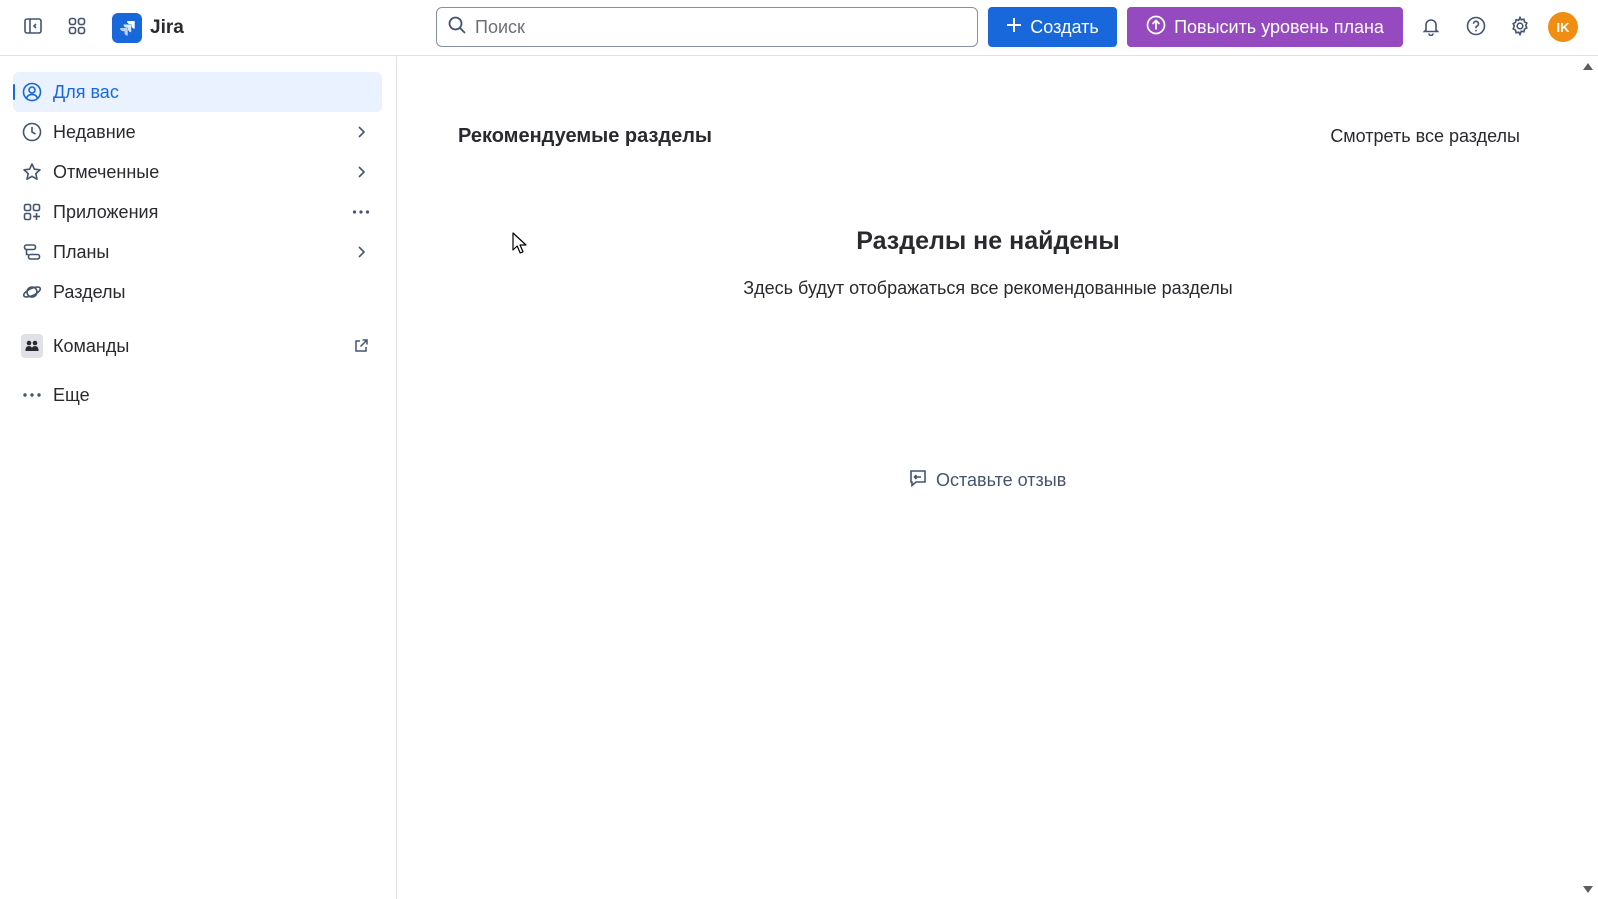  I want to click on create-button-label: Создать, so click(1064, 26).